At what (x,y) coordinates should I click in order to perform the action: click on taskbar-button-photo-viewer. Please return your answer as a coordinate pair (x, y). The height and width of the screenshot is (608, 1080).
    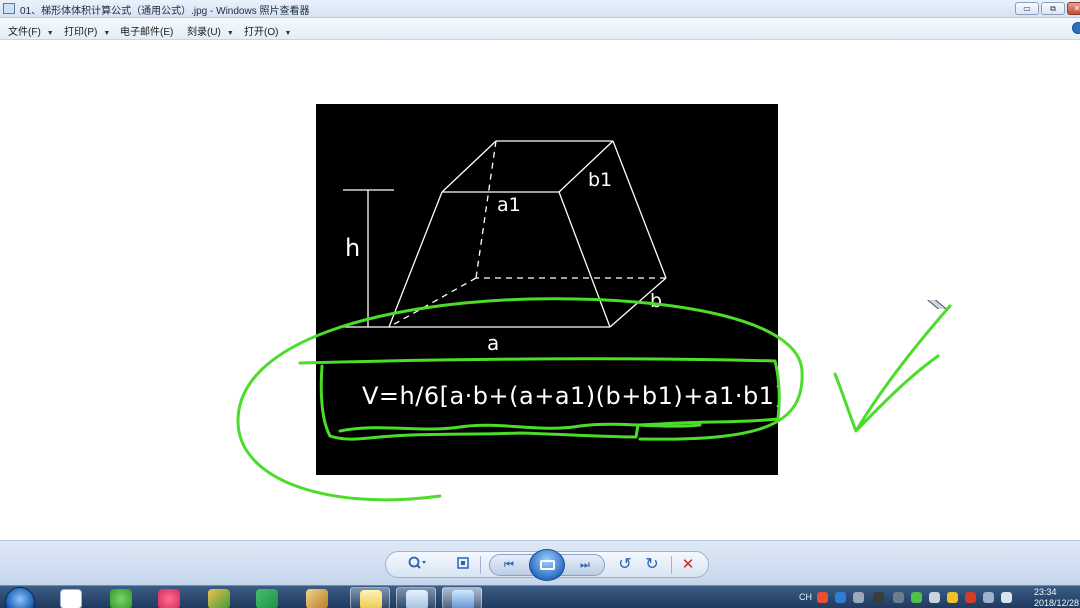
    Looking at the image, I should click on (462, 597).